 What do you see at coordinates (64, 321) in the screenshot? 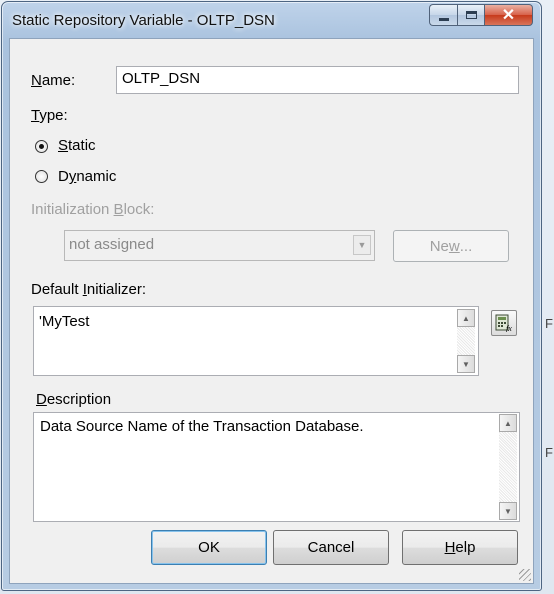
I see `default-initializer-value: 'MyTest` at bounding box center [64, 321].